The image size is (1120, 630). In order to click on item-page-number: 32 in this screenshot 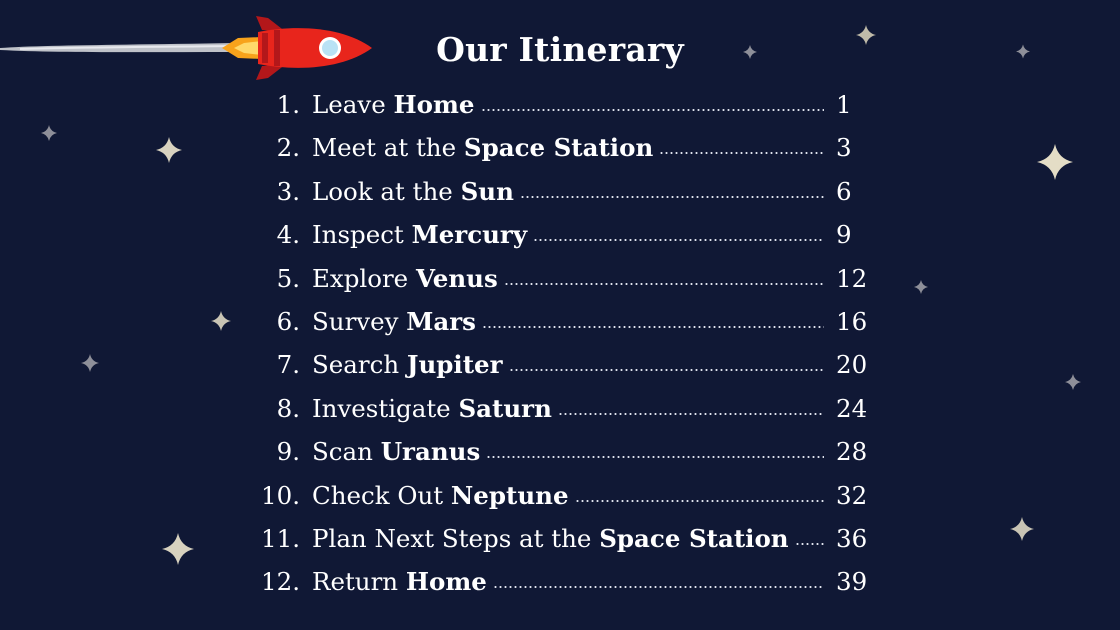, I will do `click(852, 495)`.